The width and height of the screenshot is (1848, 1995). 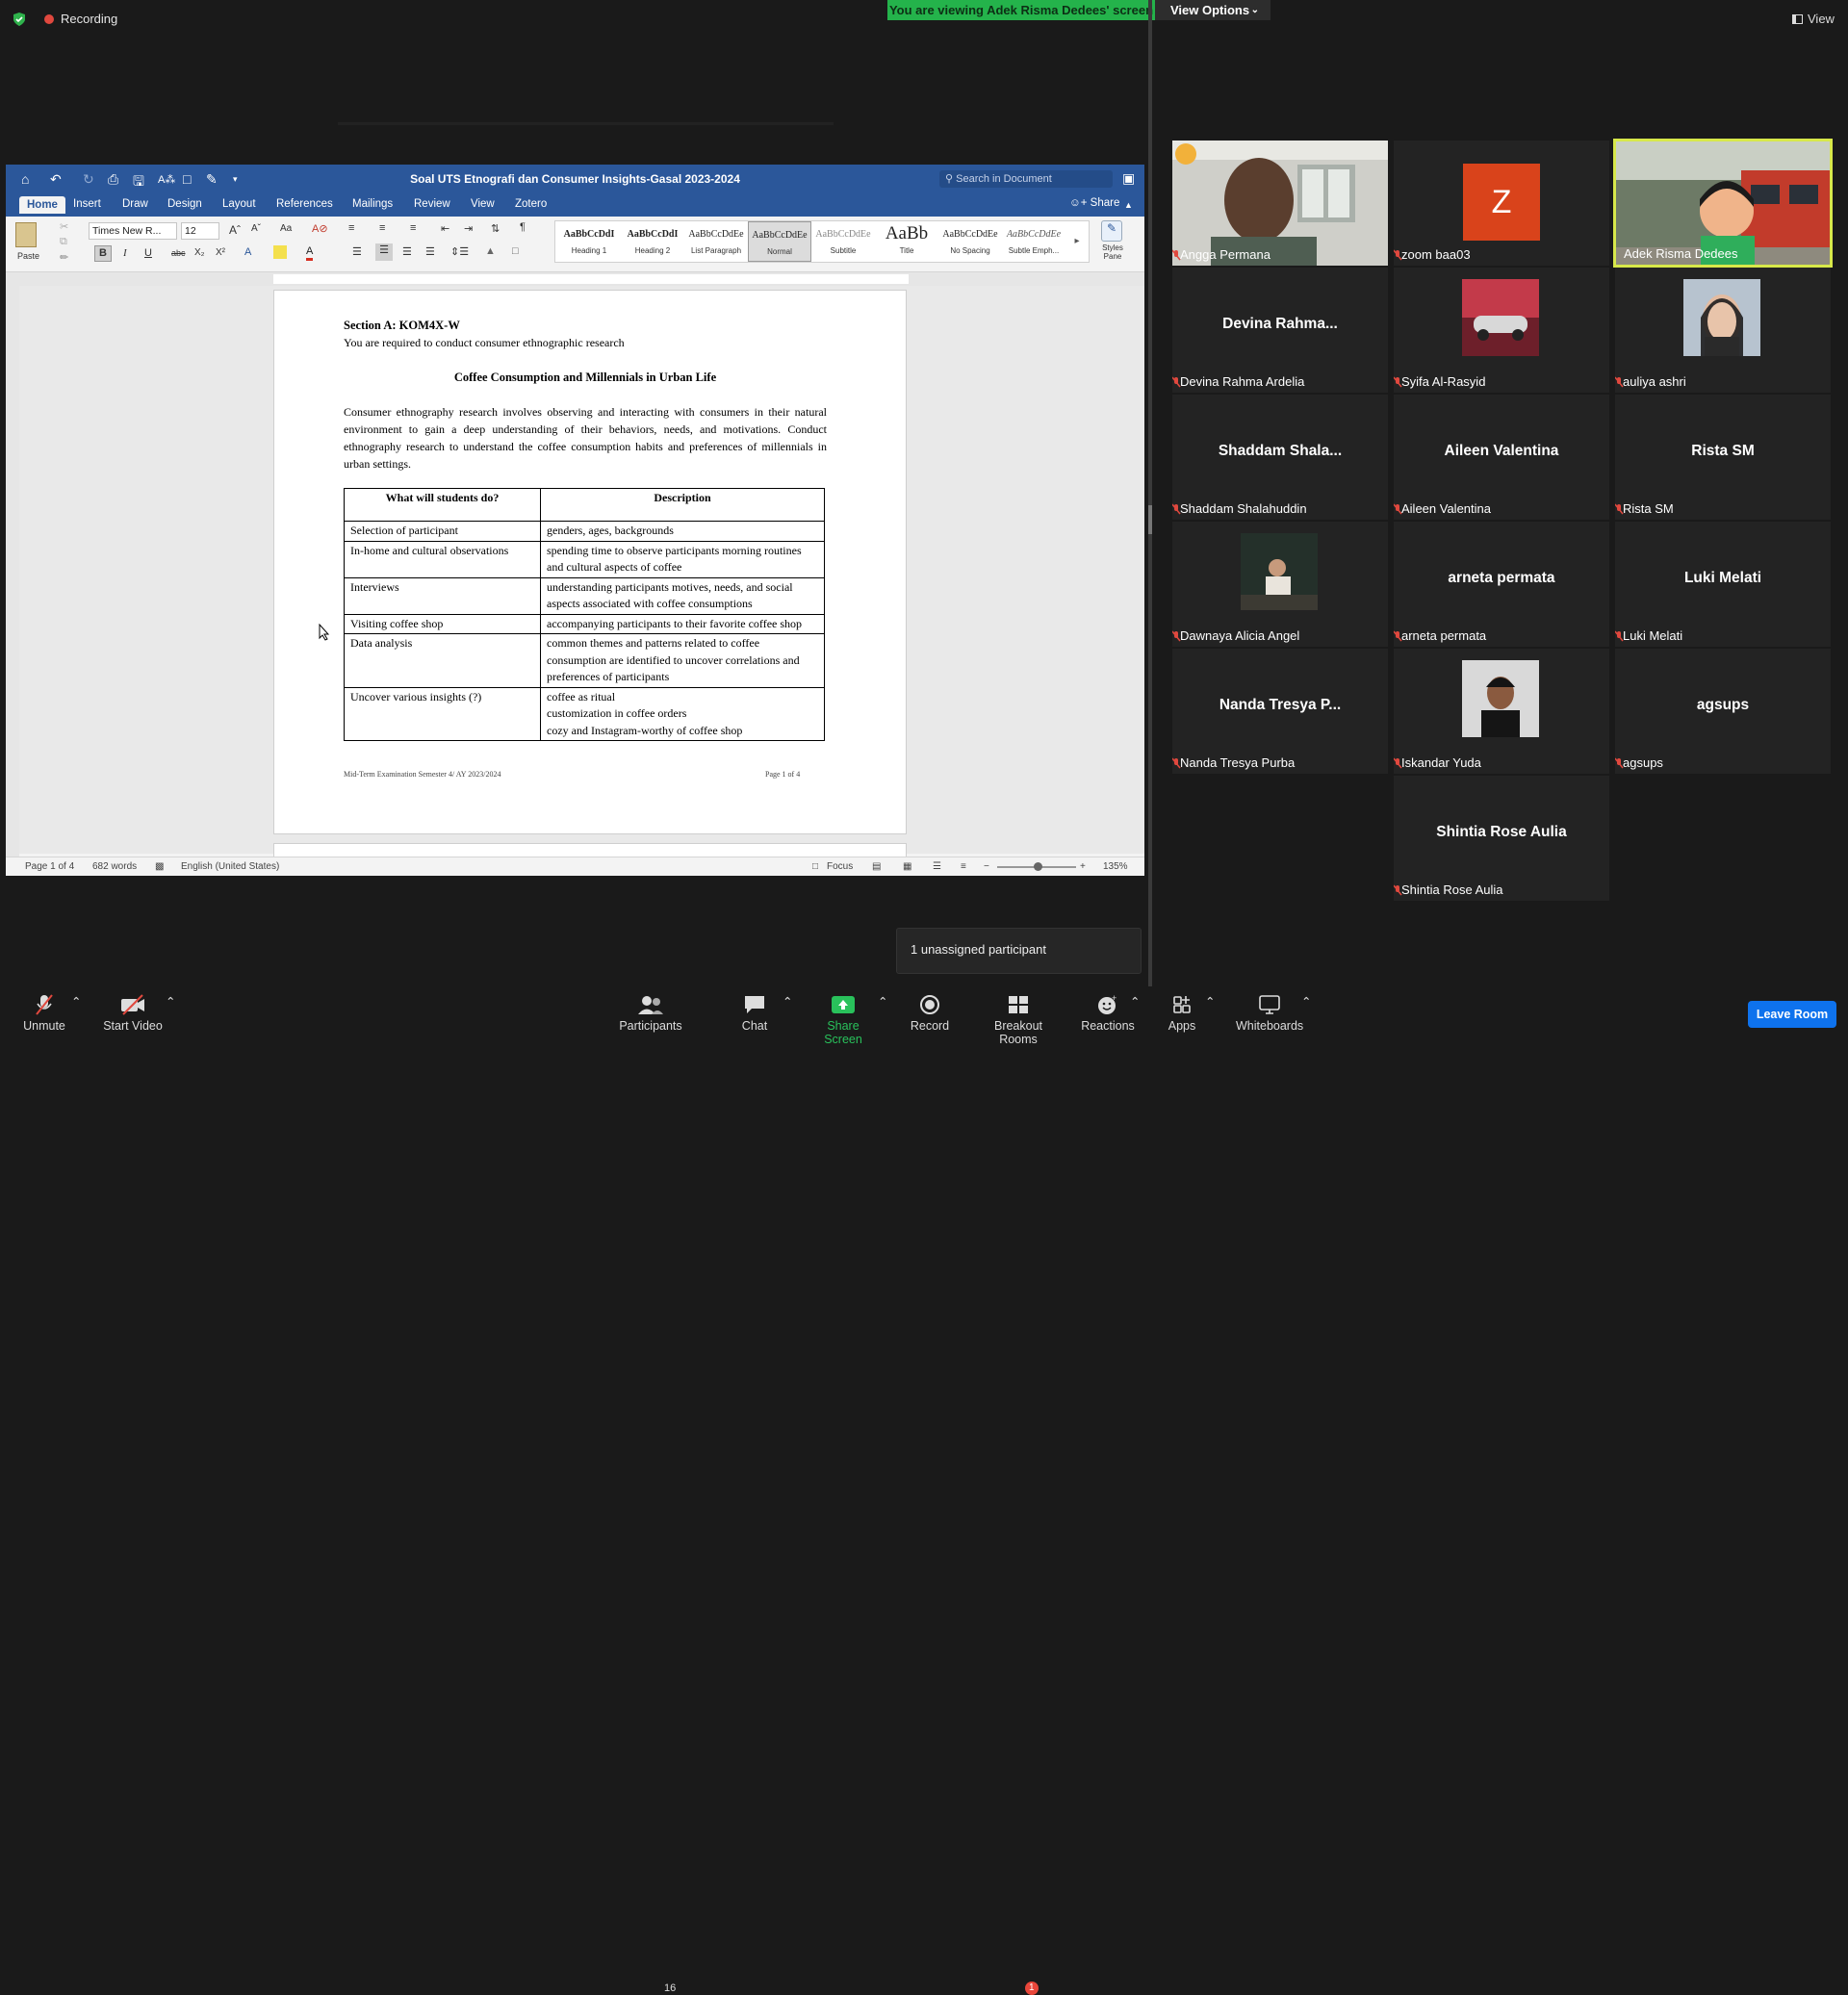 I want to click on font-size-select: 12, so click(x=200, y=231).